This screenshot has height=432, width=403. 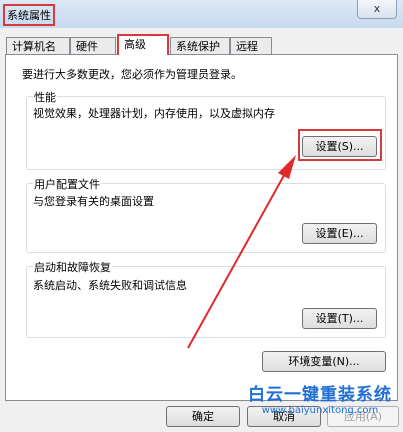 What do you see at coordinates (143, 44) in the screenshot?
I see `tab-advanced: 高级` at bounding box center [143, 44].